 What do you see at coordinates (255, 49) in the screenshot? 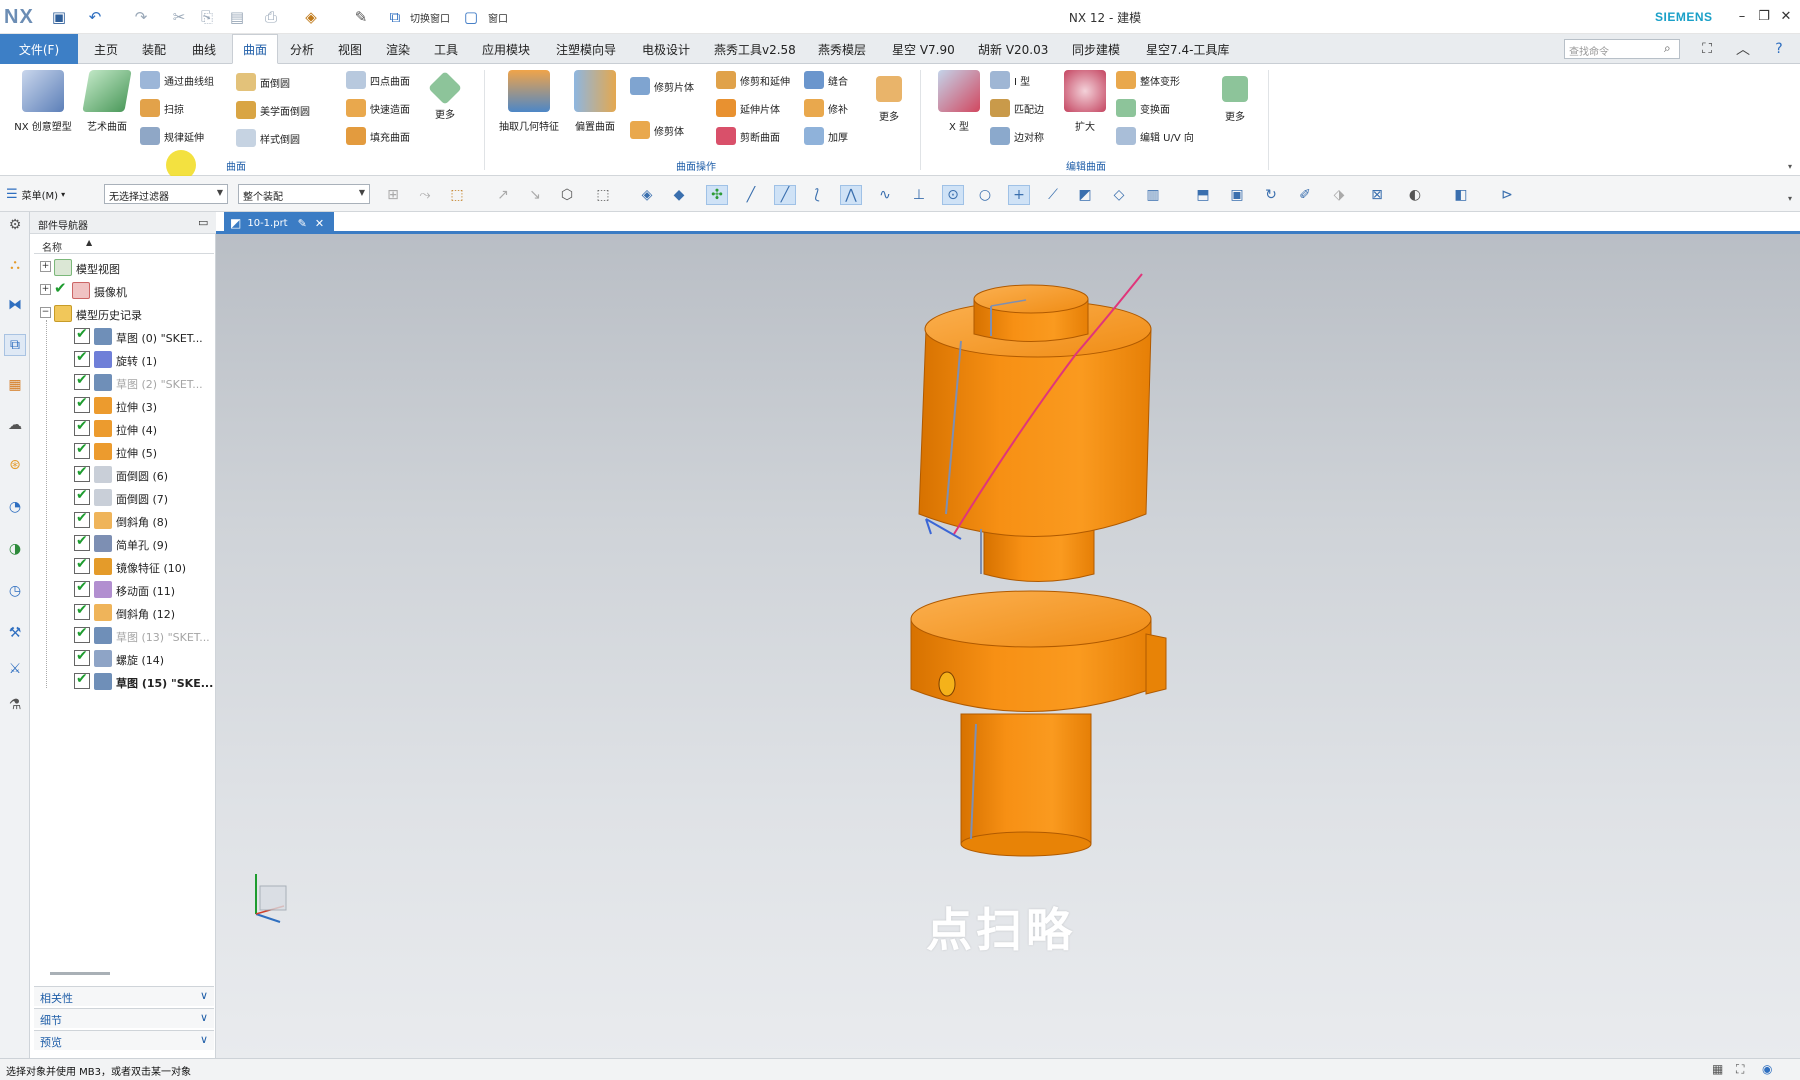
I see `tab-surface: 曲面` at bounding box center [255, 49].